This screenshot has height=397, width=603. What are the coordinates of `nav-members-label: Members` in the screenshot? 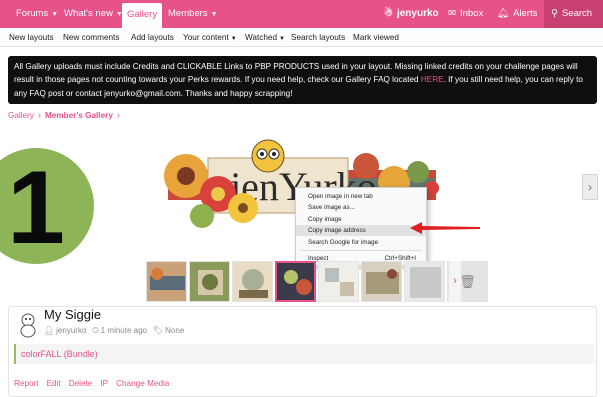 It's located at (188, 13).